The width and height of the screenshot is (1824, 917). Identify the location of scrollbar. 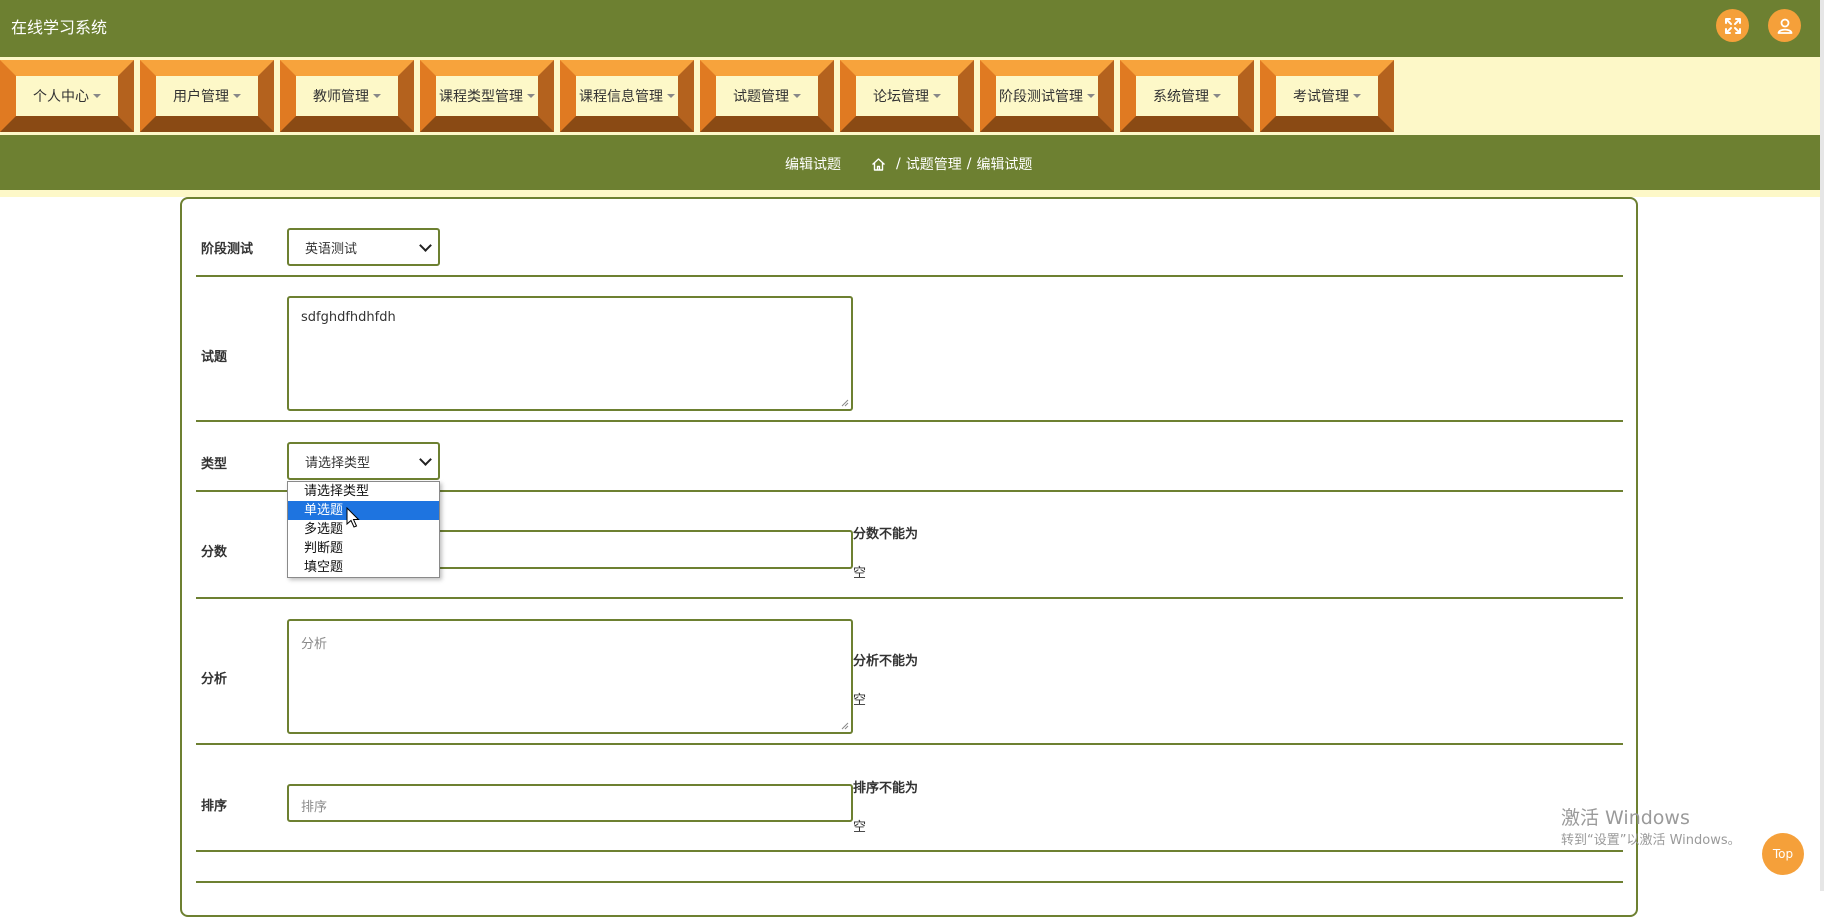
(1822, 445).